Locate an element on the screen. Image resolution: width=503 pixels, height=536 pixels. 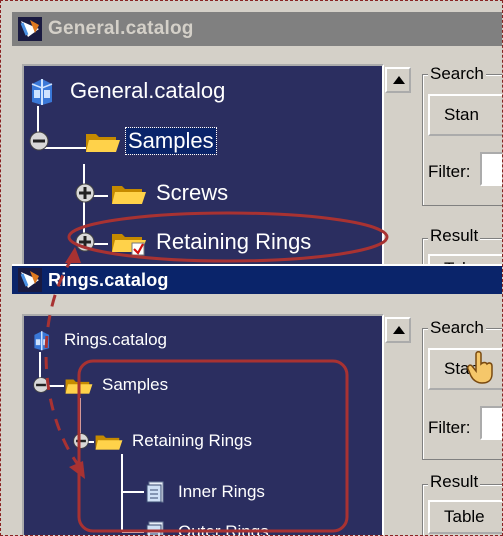
rings-right-panel: Search Stan Filter: Result Table is located at coordinates (462, 425).